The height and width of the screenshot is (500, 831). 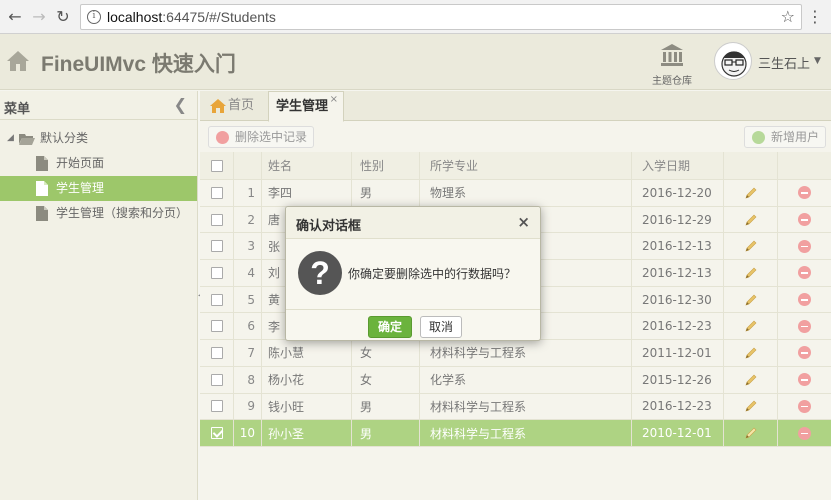 What do you see at coordinates (413, 325) in the screenshot?
I see `dialog-footer: 确定 取消` at bounding box center [413, 325].